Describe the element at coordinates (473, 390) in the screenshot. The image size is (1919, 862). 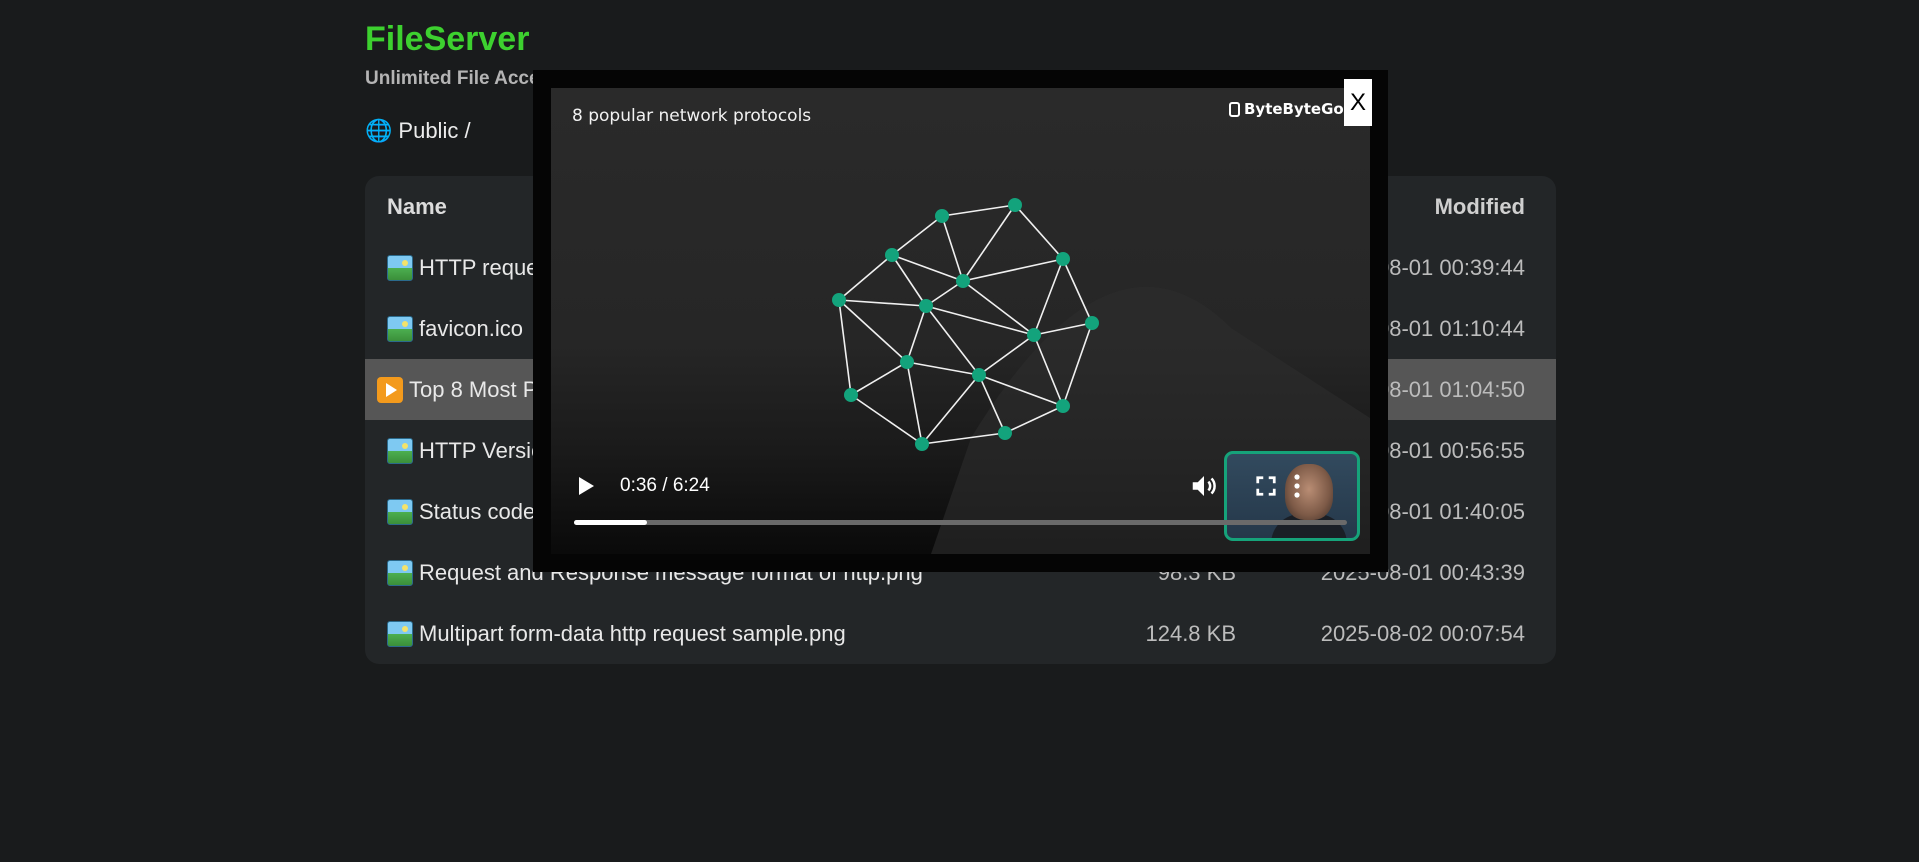
I see `file-name: Top 8 Most P` at that location.